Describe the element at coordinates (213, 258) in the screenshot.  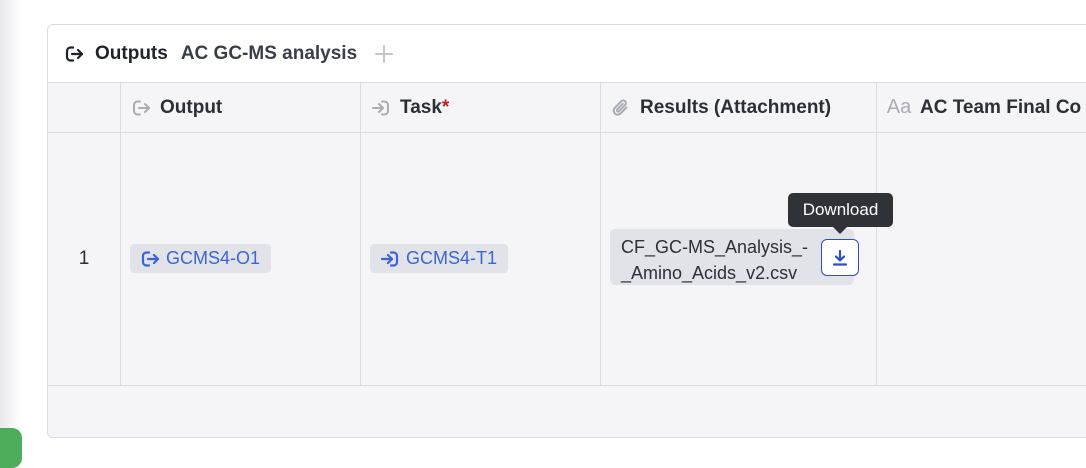
I see `output-link-label: GCMS4-O1` at that location.